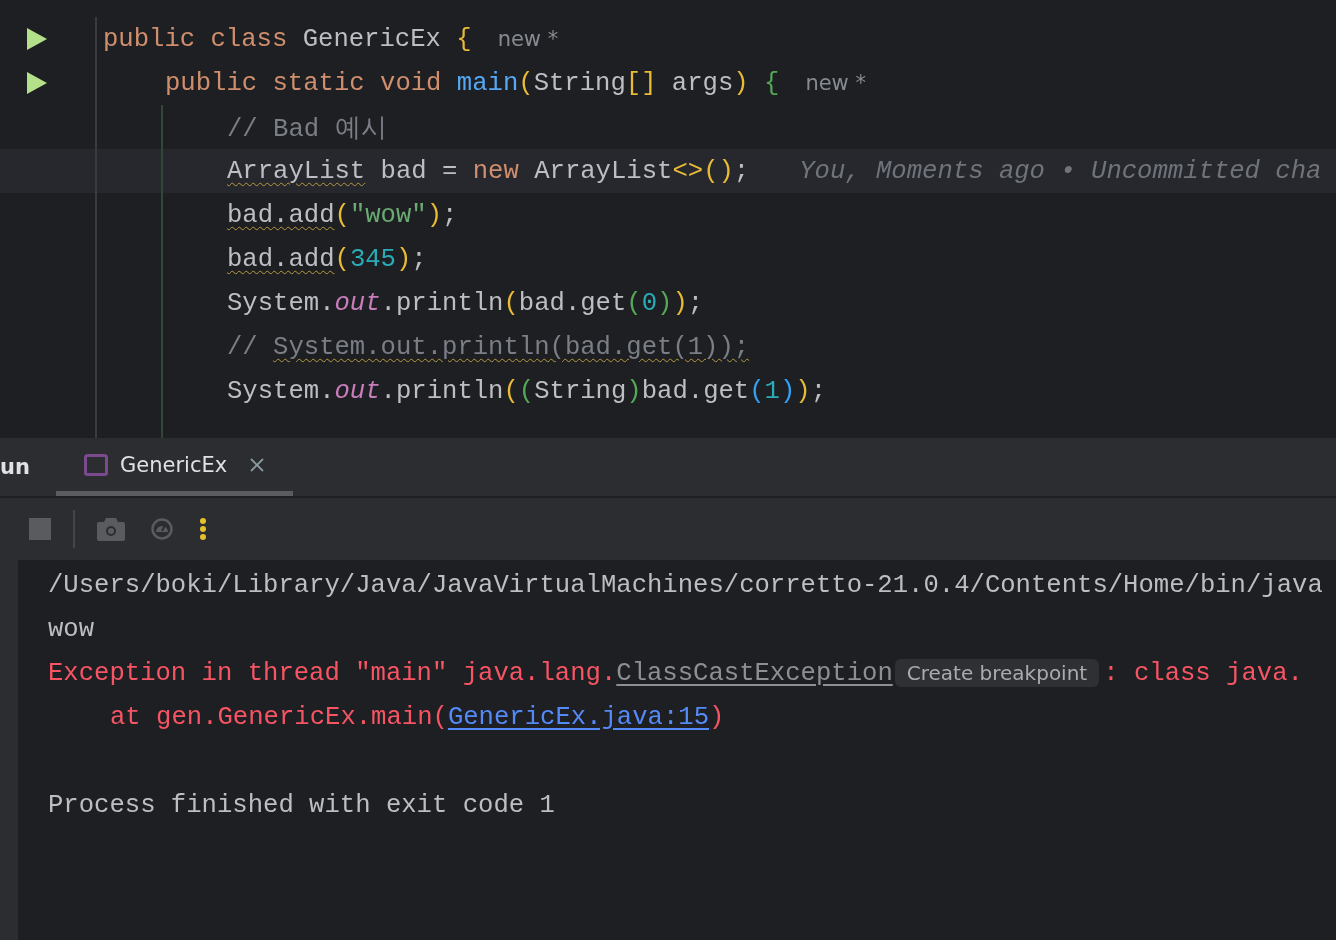 This screenshot has height=940, width=1336. Describe the element at coordinates (465, 303) in the screenshot. I see `code-line: System.out.println(bad.get(0));` at that location.